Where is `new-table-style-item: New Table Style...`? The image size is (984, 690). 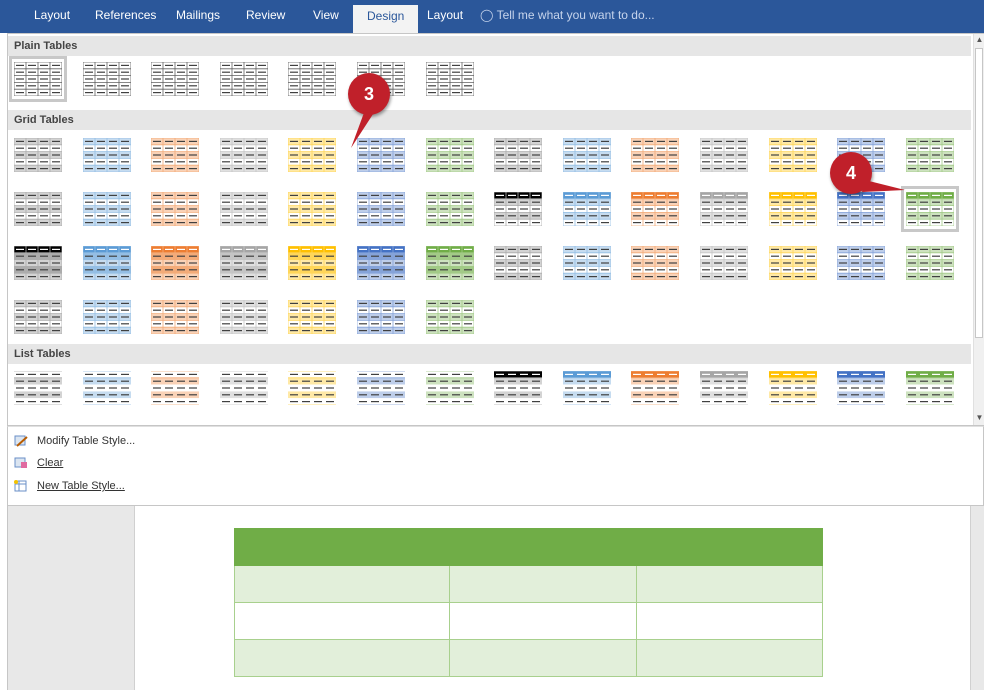
new-table-style-item: New Table Style... is located at coordinates (69, 486).